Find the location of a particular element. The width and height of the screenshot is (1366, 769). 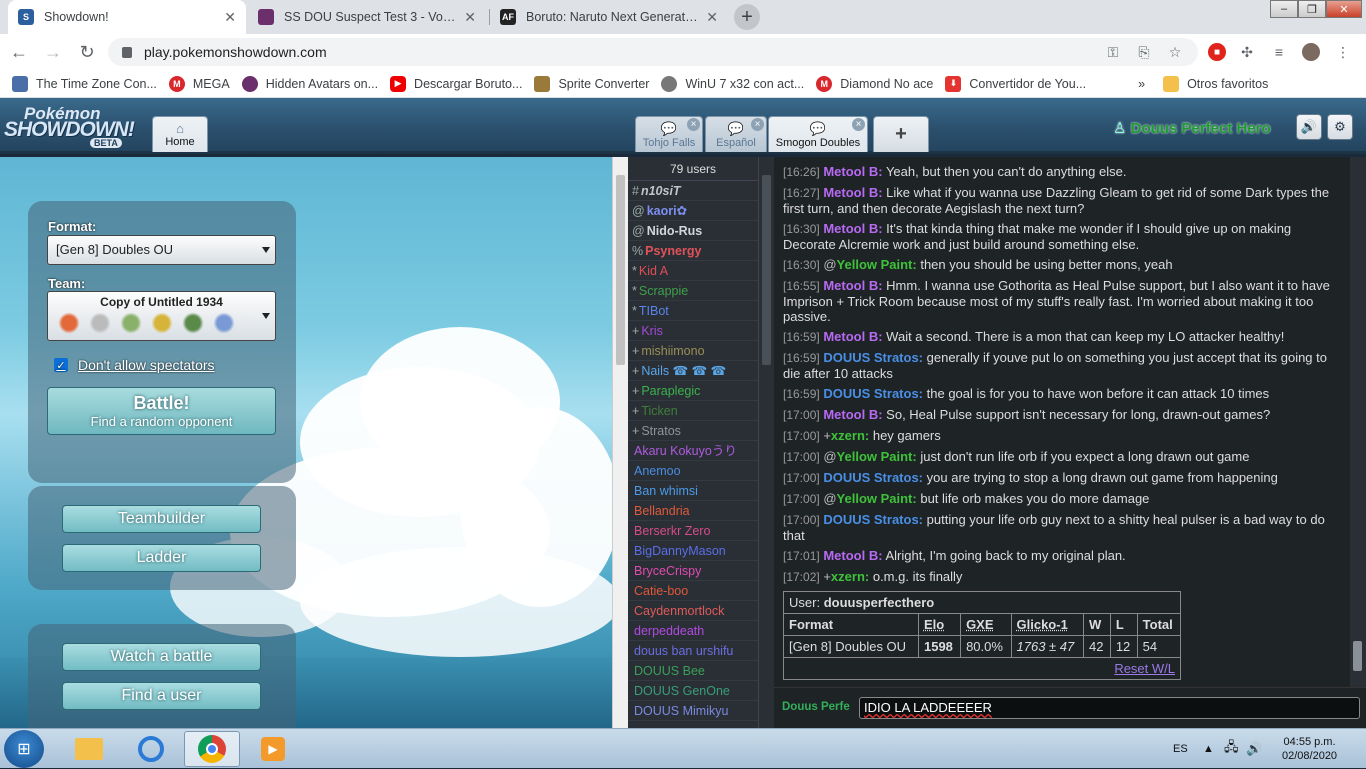

username: ♙ Douus Perfect Hero is located at coordinates (1192, 128).